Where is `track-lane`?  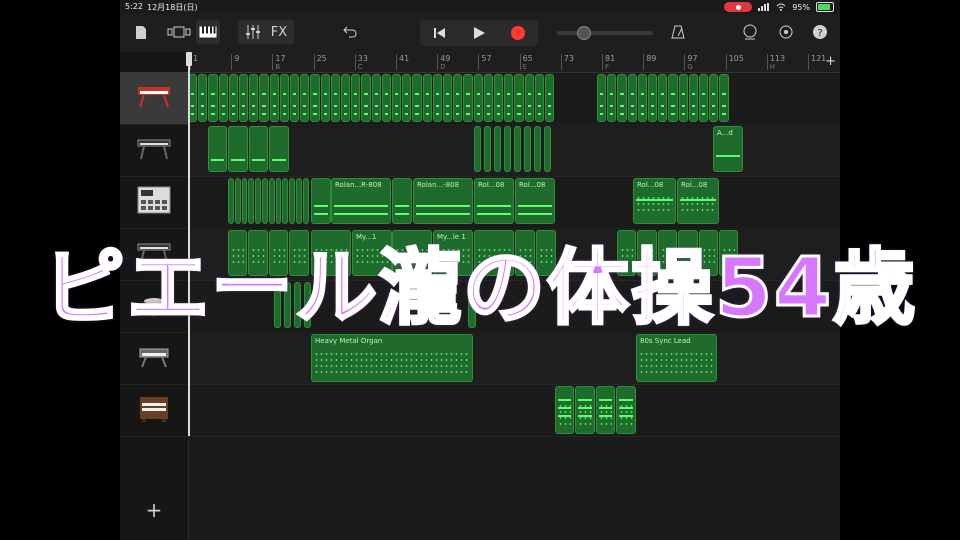 track-lane is located at coordinates (514, 358).